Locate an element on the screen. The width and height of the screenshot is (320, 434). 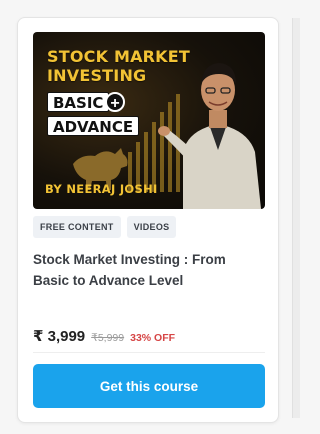
thumbnail-byline: BY NEERAJ JOSHI is located at coordinates (101, 189).